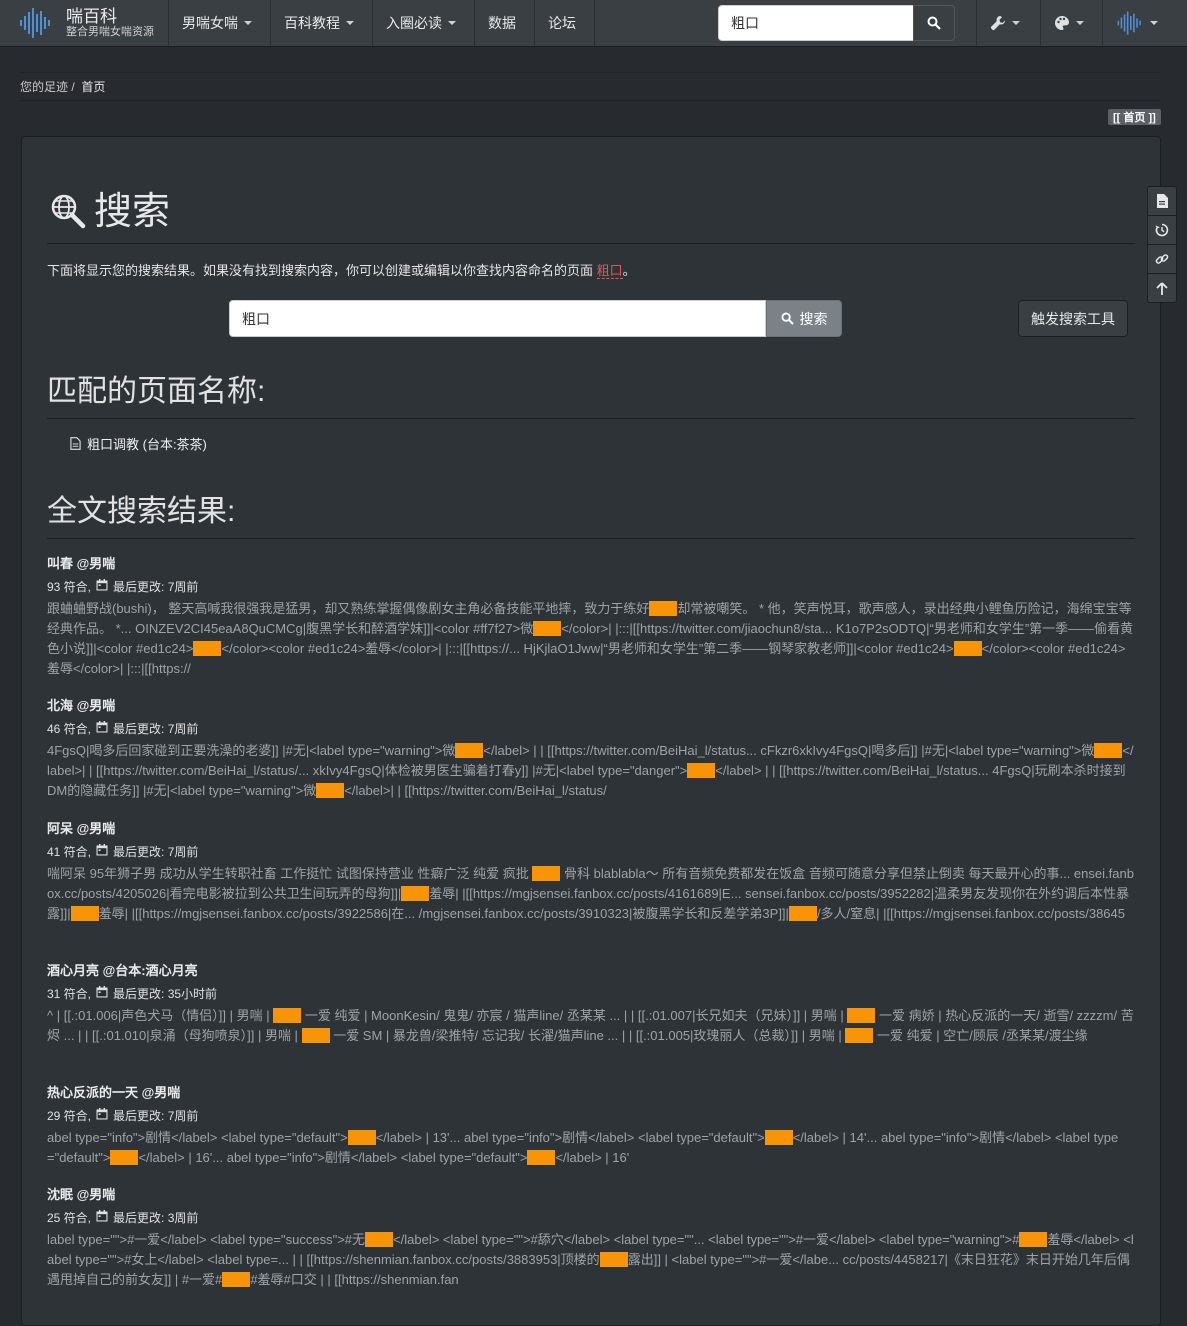  What do you see at coordinates (591, 1195) in the screenshot?
I see `result-title-link: 沈眠 @男喘` at bounding box center [591, 1195].